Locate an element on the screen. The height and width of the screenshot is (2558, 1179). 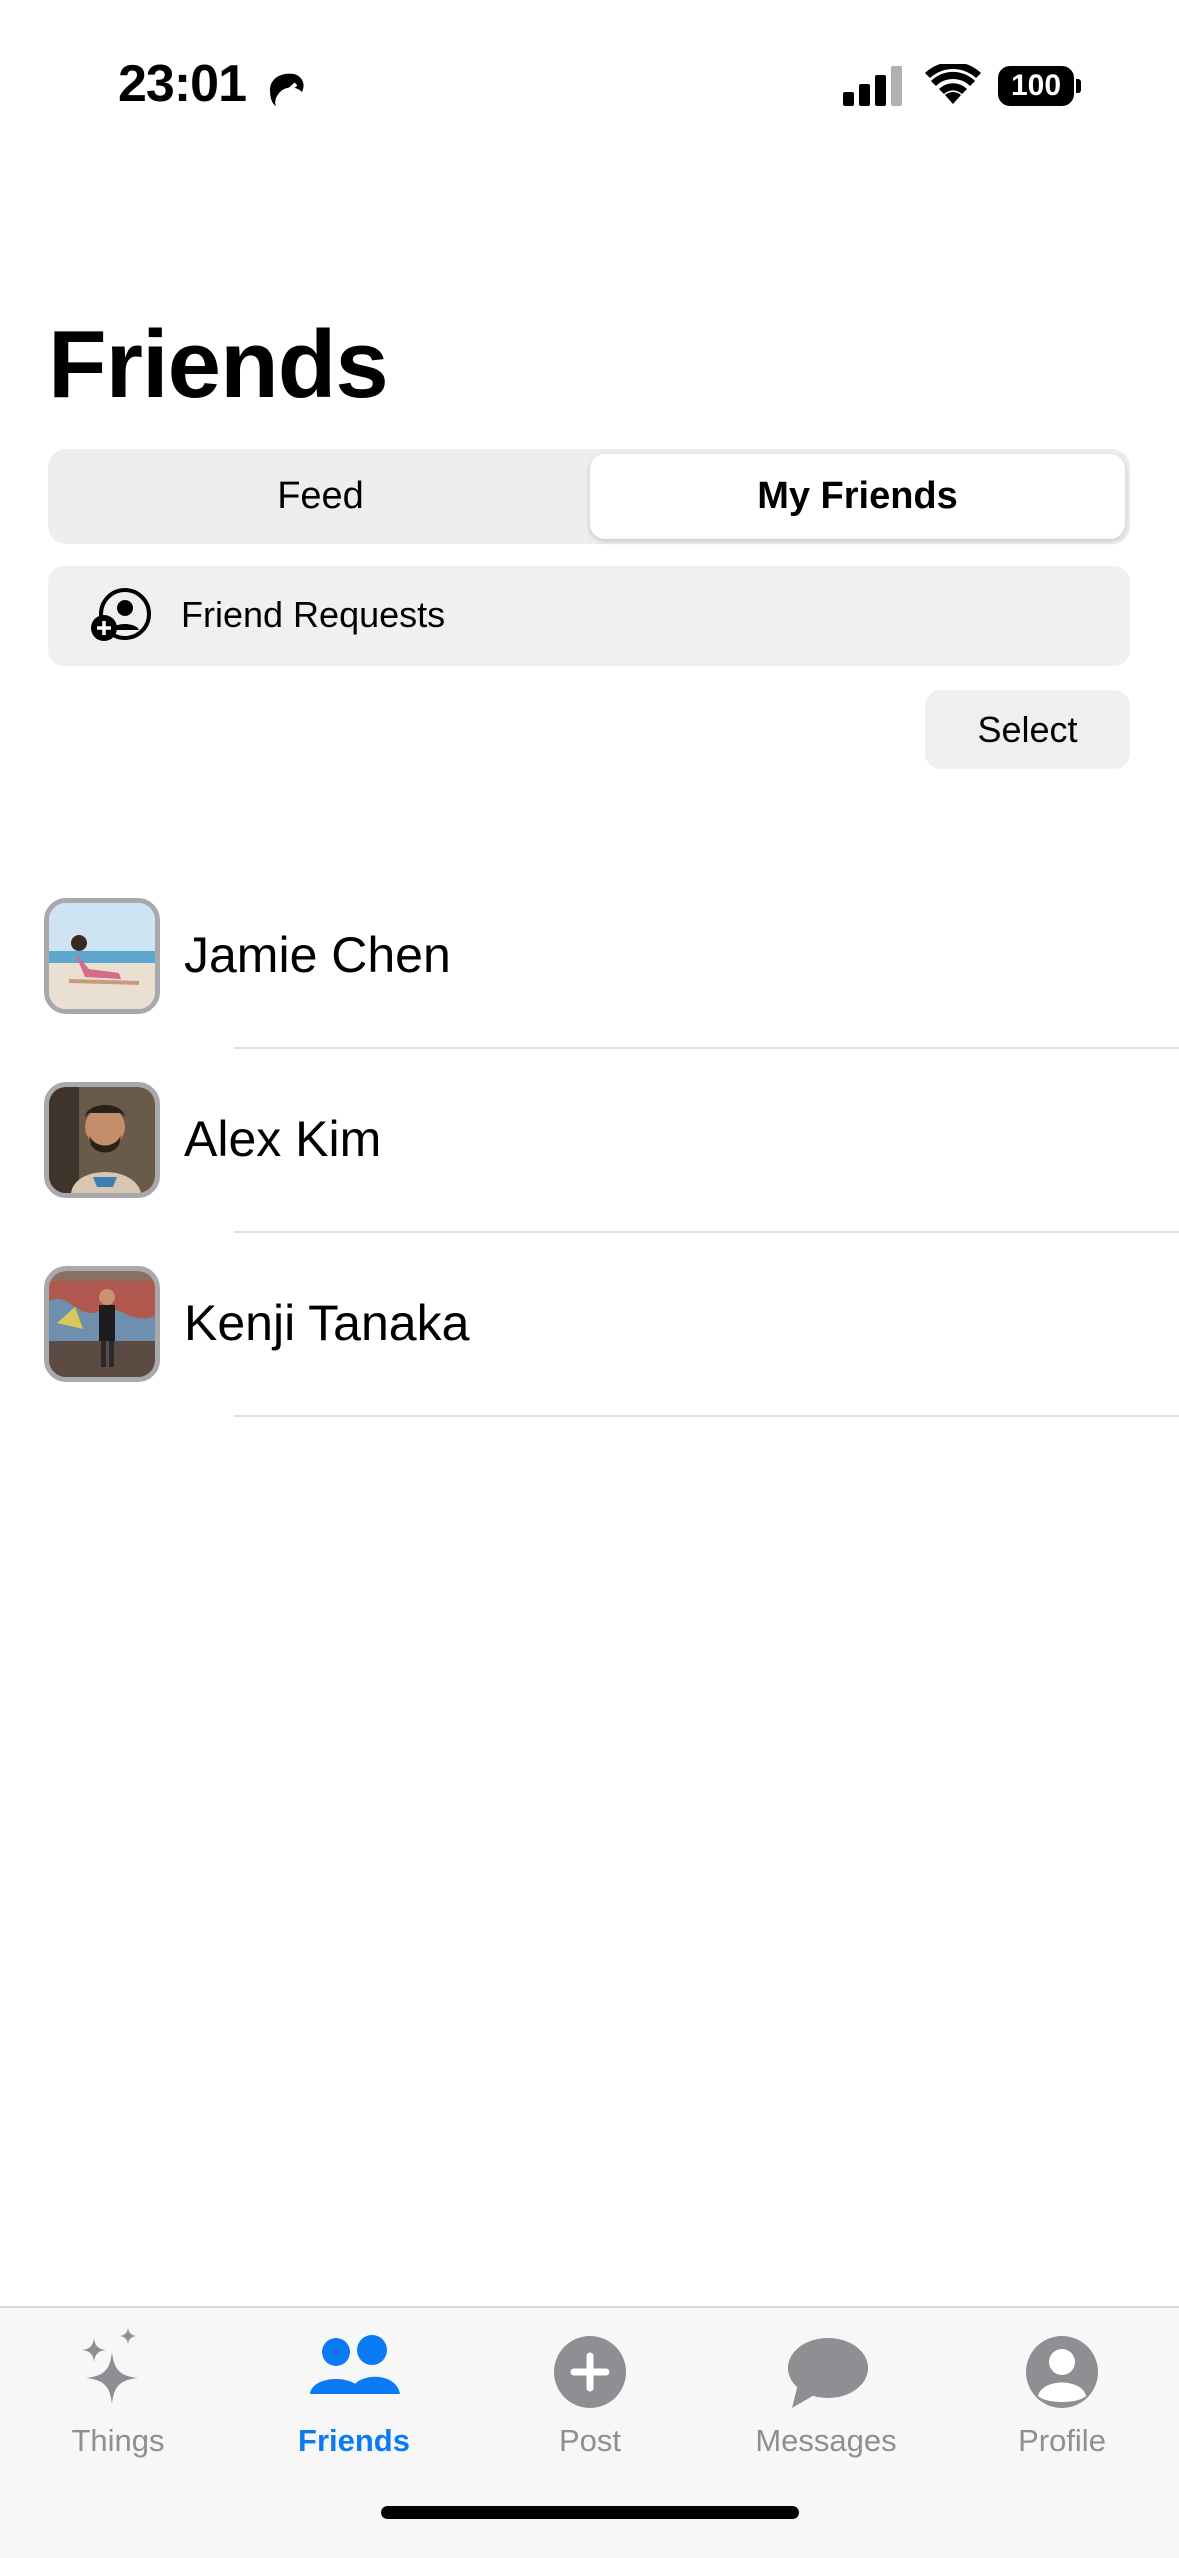
tab-things: Things is located at coordinates (118, 2398).